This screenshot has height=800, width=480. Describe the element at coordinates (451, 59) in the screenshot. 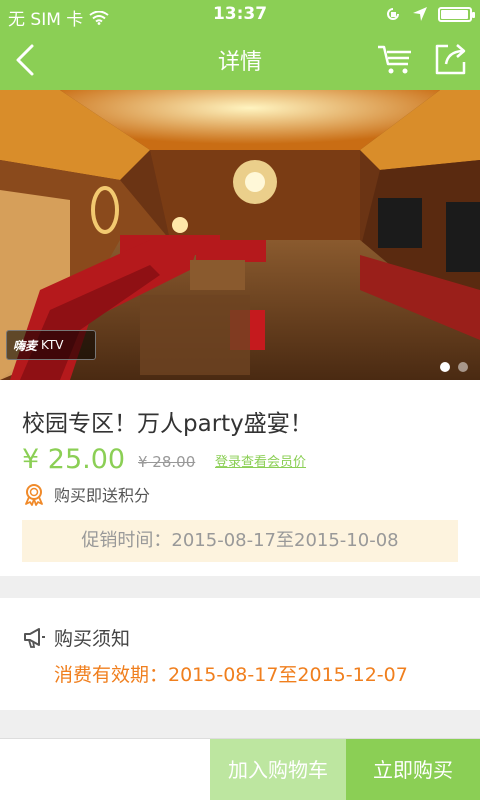

I see `share-icon` at that location.